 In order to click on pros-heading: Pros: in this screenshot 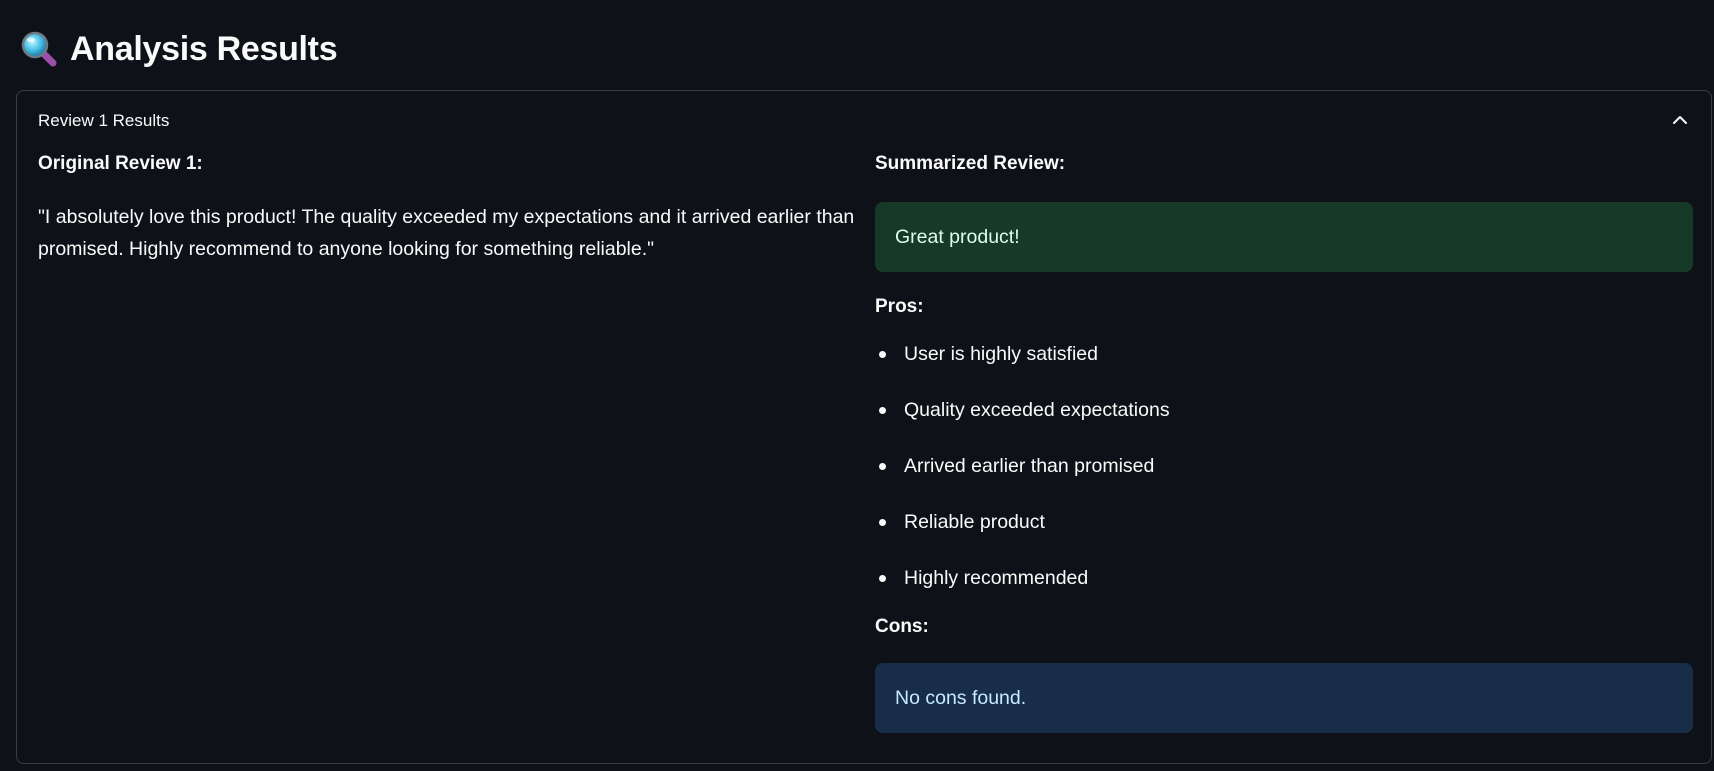, I will do `click(899, 306)`.